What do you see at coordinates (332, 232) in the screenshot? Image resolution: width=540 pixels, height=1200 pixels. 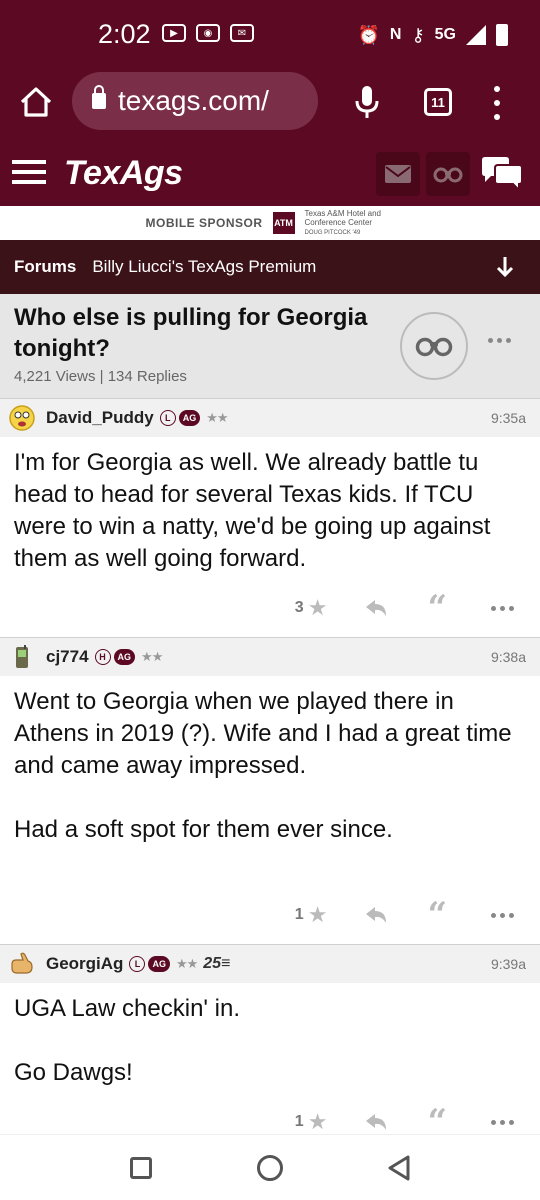 I see `sponsor-sub: DOUG PITCOCK '49` at bounding box center [332, 232].